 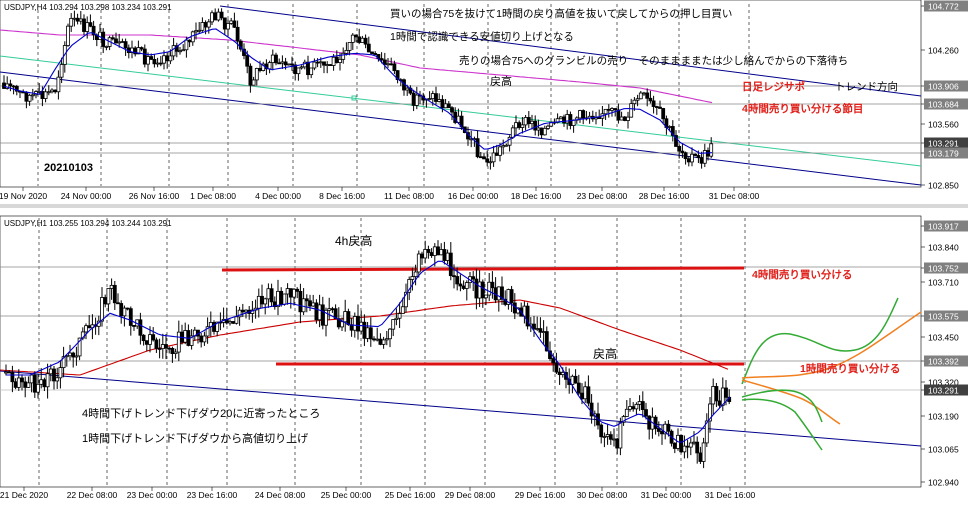 I want to click on time-label: 24 Dec 08:00, so click(x=280, y=495).